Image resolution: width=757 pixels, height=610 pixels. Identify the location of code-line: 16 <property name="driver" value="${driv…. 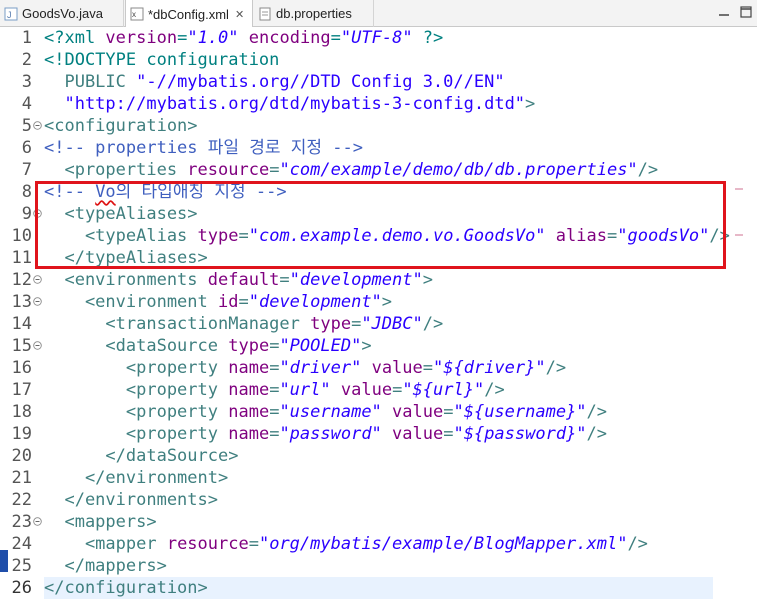
(378, 368).